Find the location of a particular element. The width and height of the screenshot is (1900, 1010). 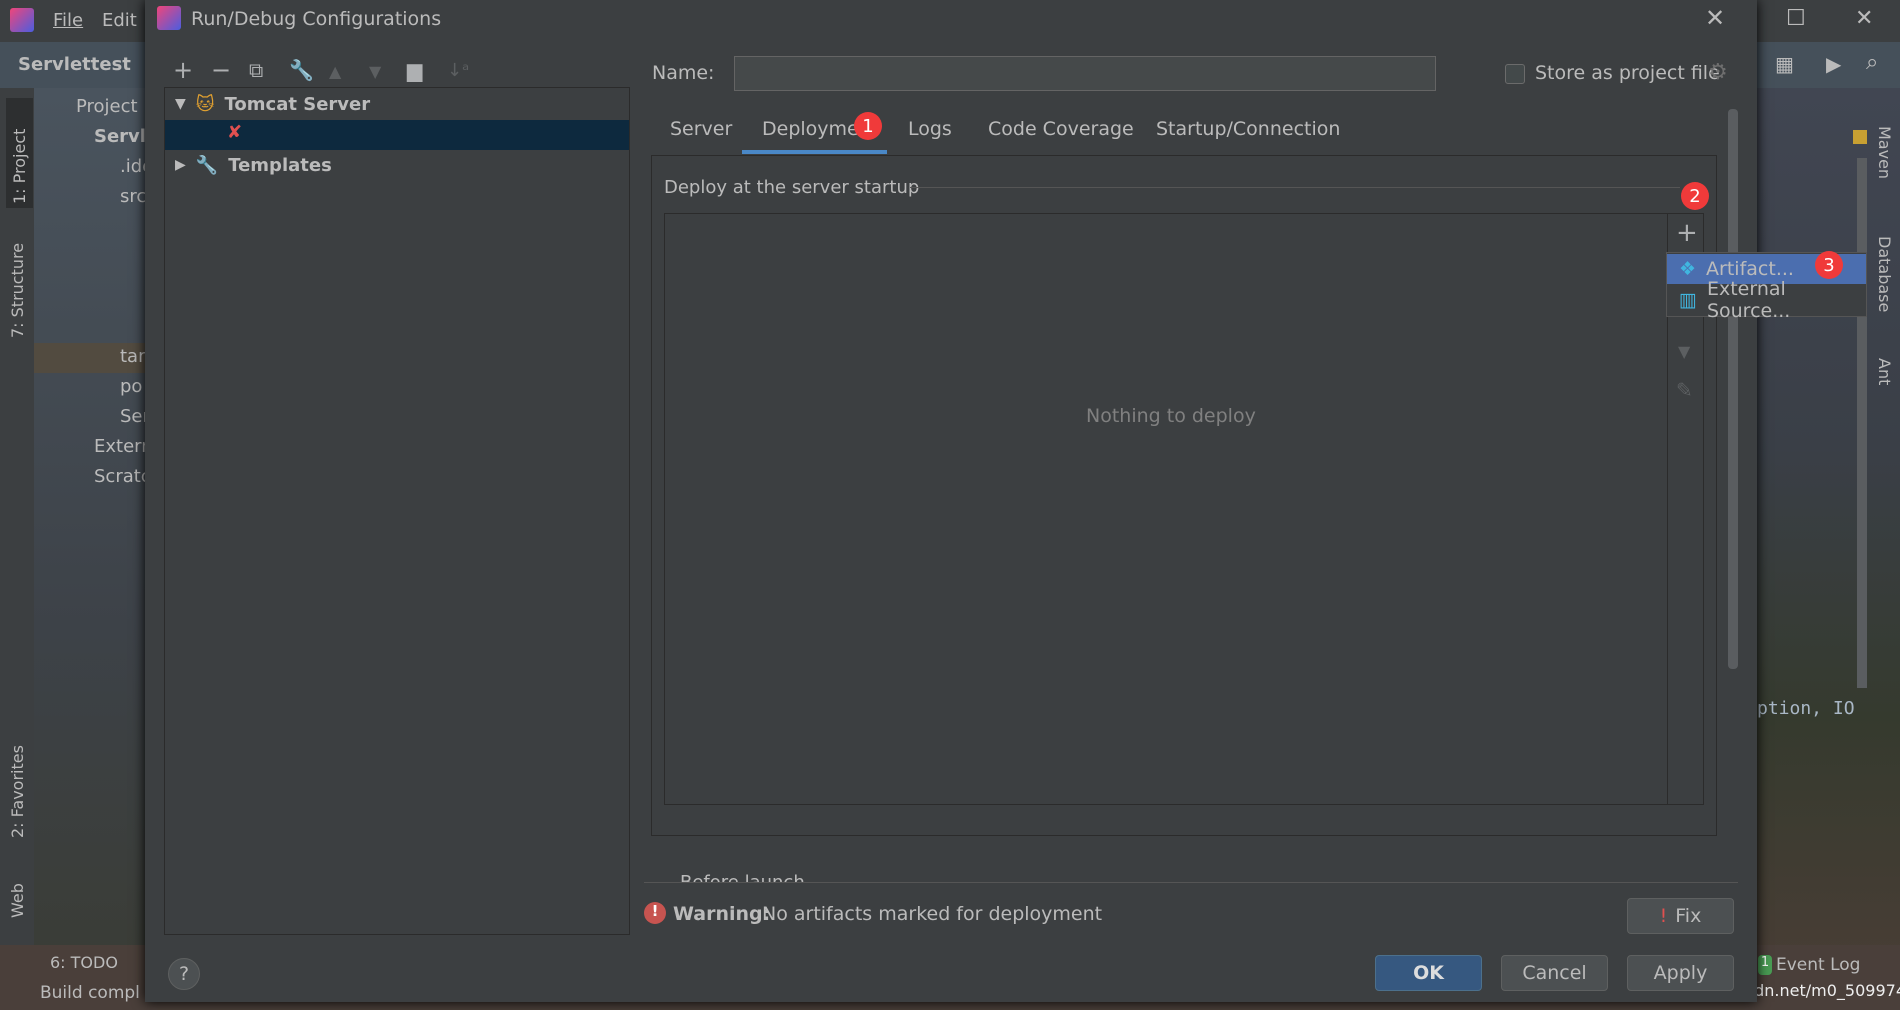

tool-tab-event-log: Event Log is located at coordinates (1818, 965).